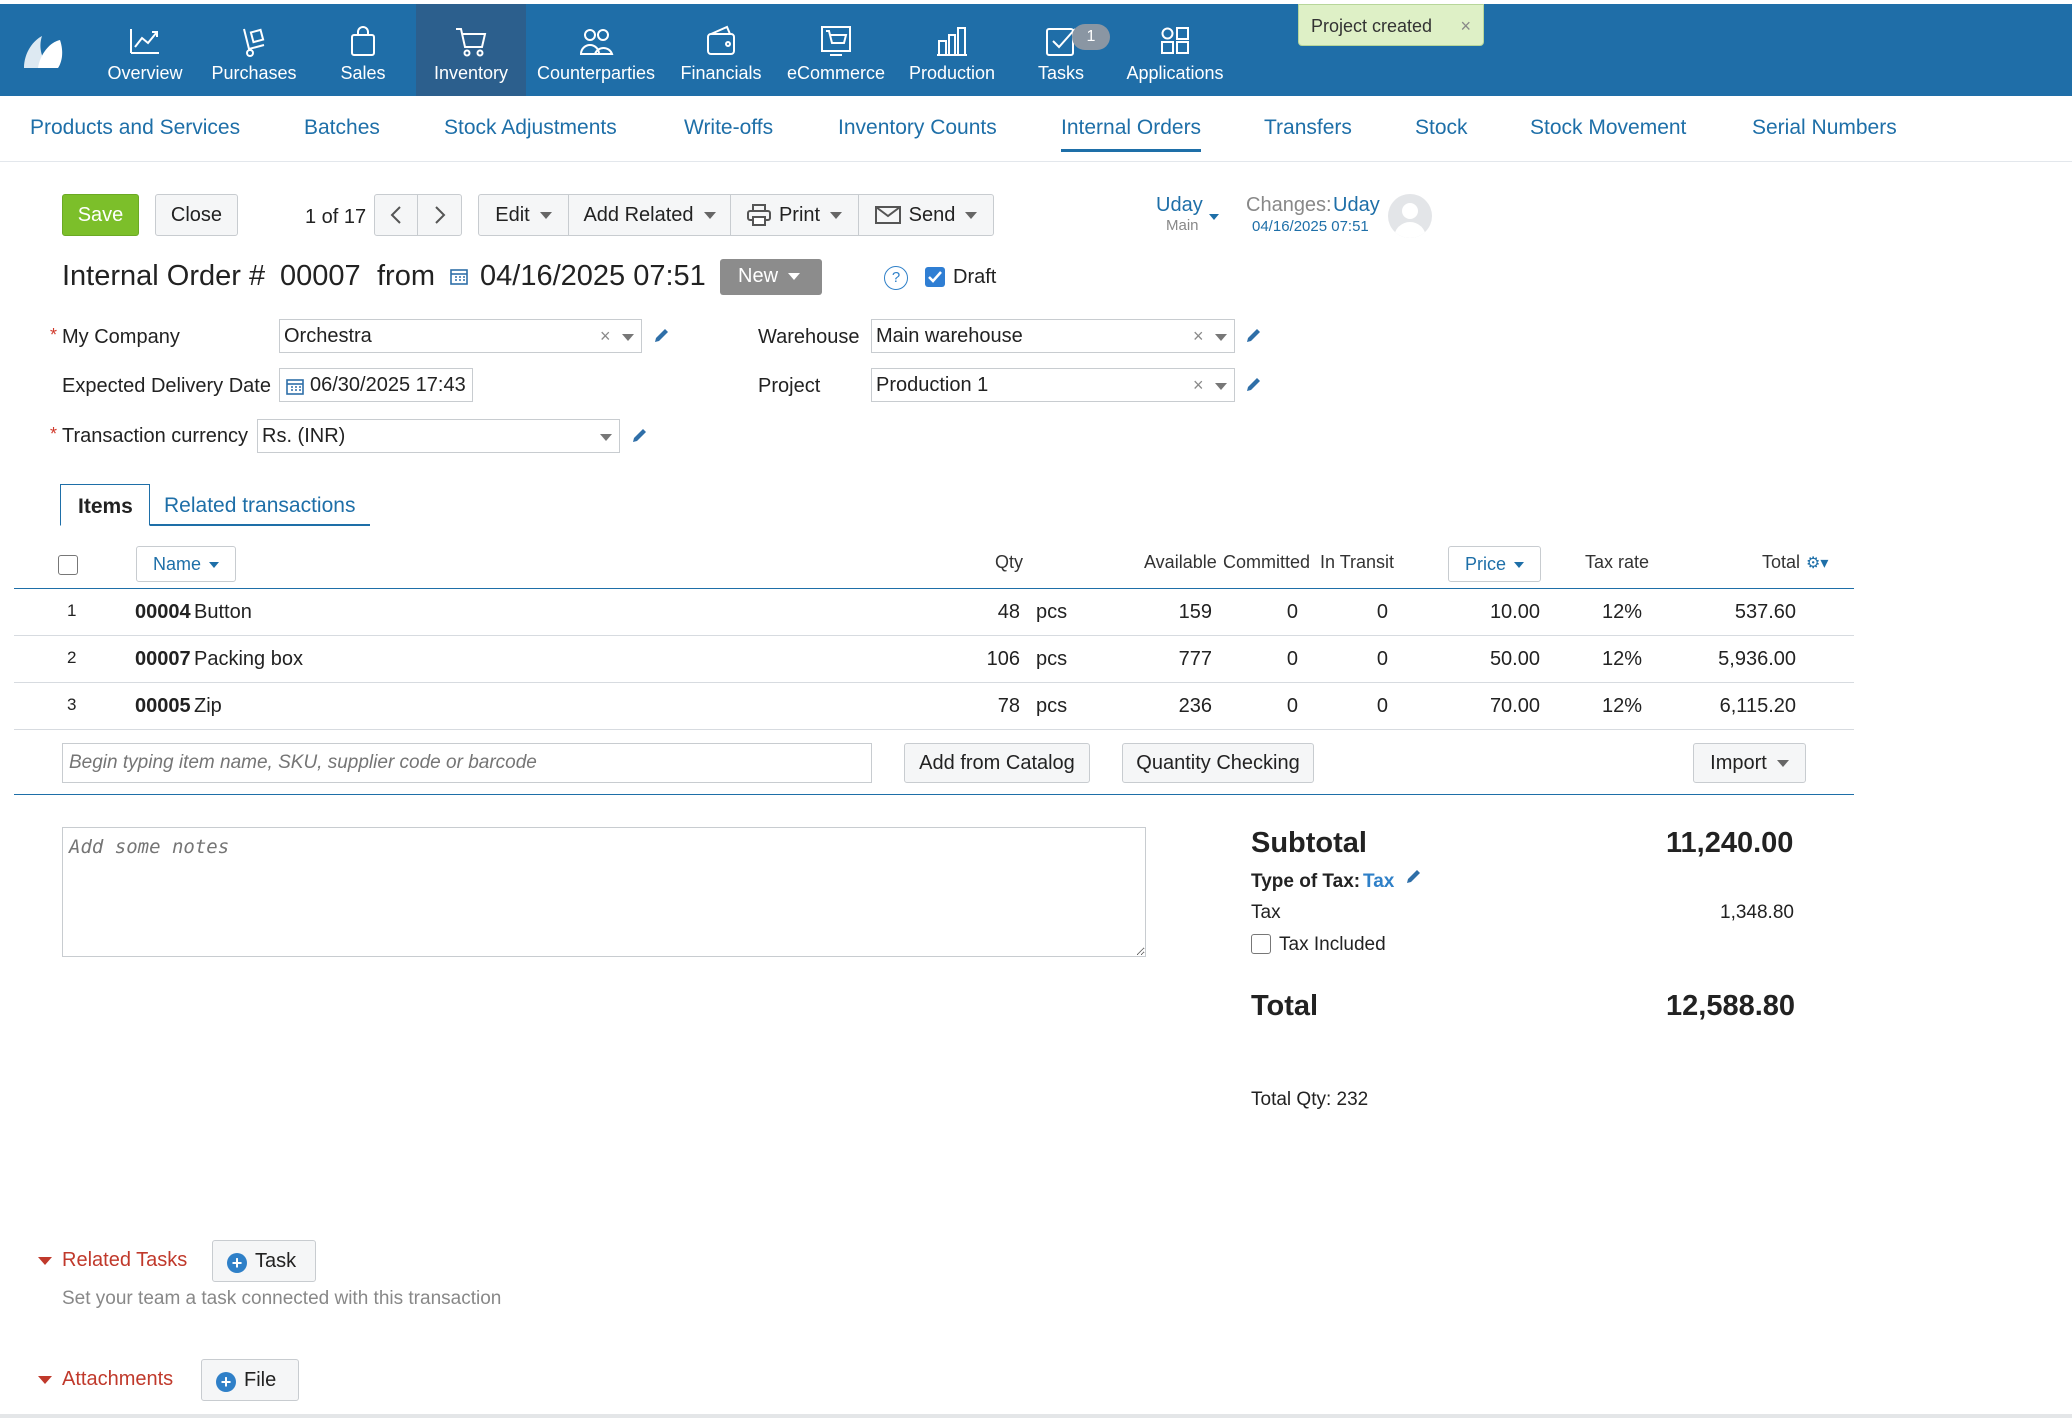  I want to click on my-company-label: My Company, so click(121, 337).